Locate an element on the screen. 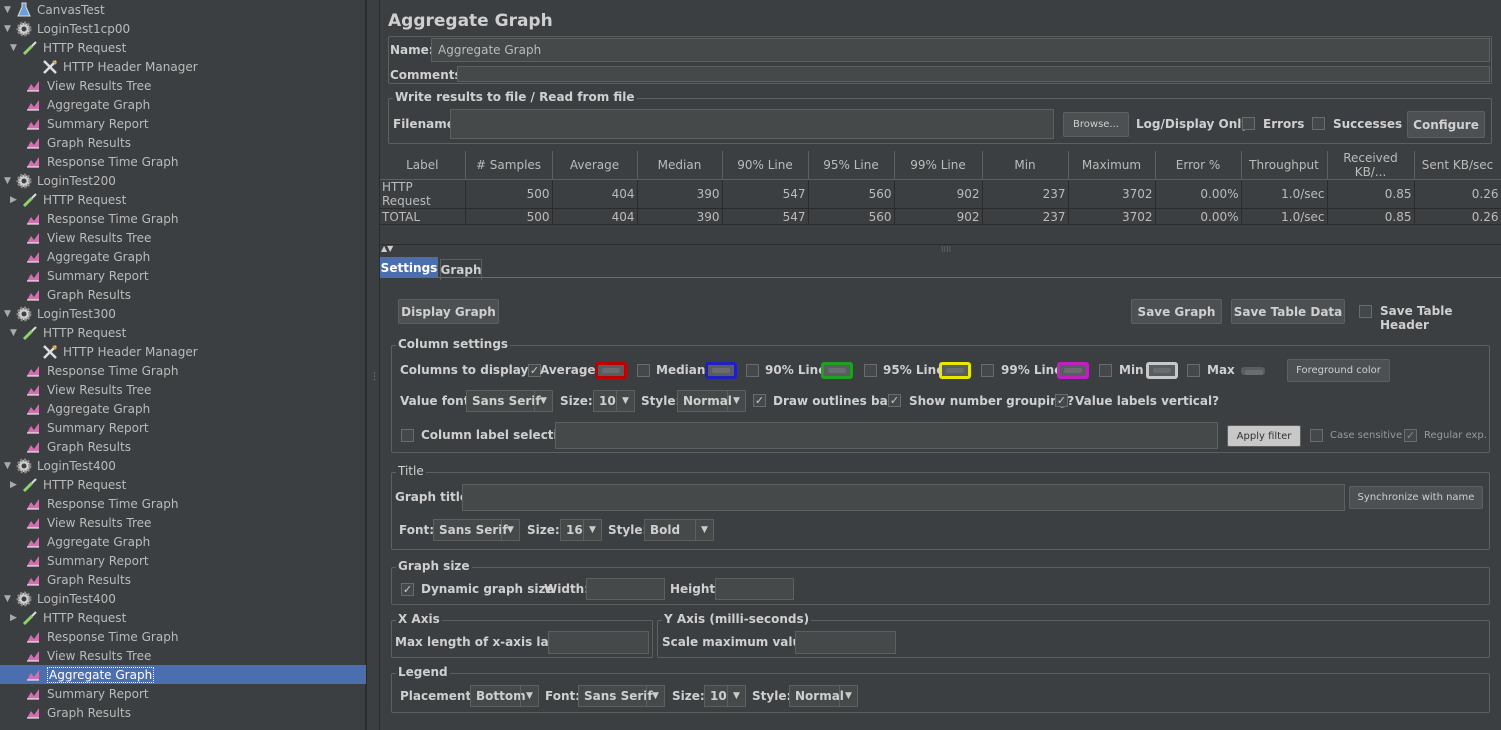 The height and width of the screenshot is (730, 1501). tab-graph: Graph is located at coordinates (461, 269).